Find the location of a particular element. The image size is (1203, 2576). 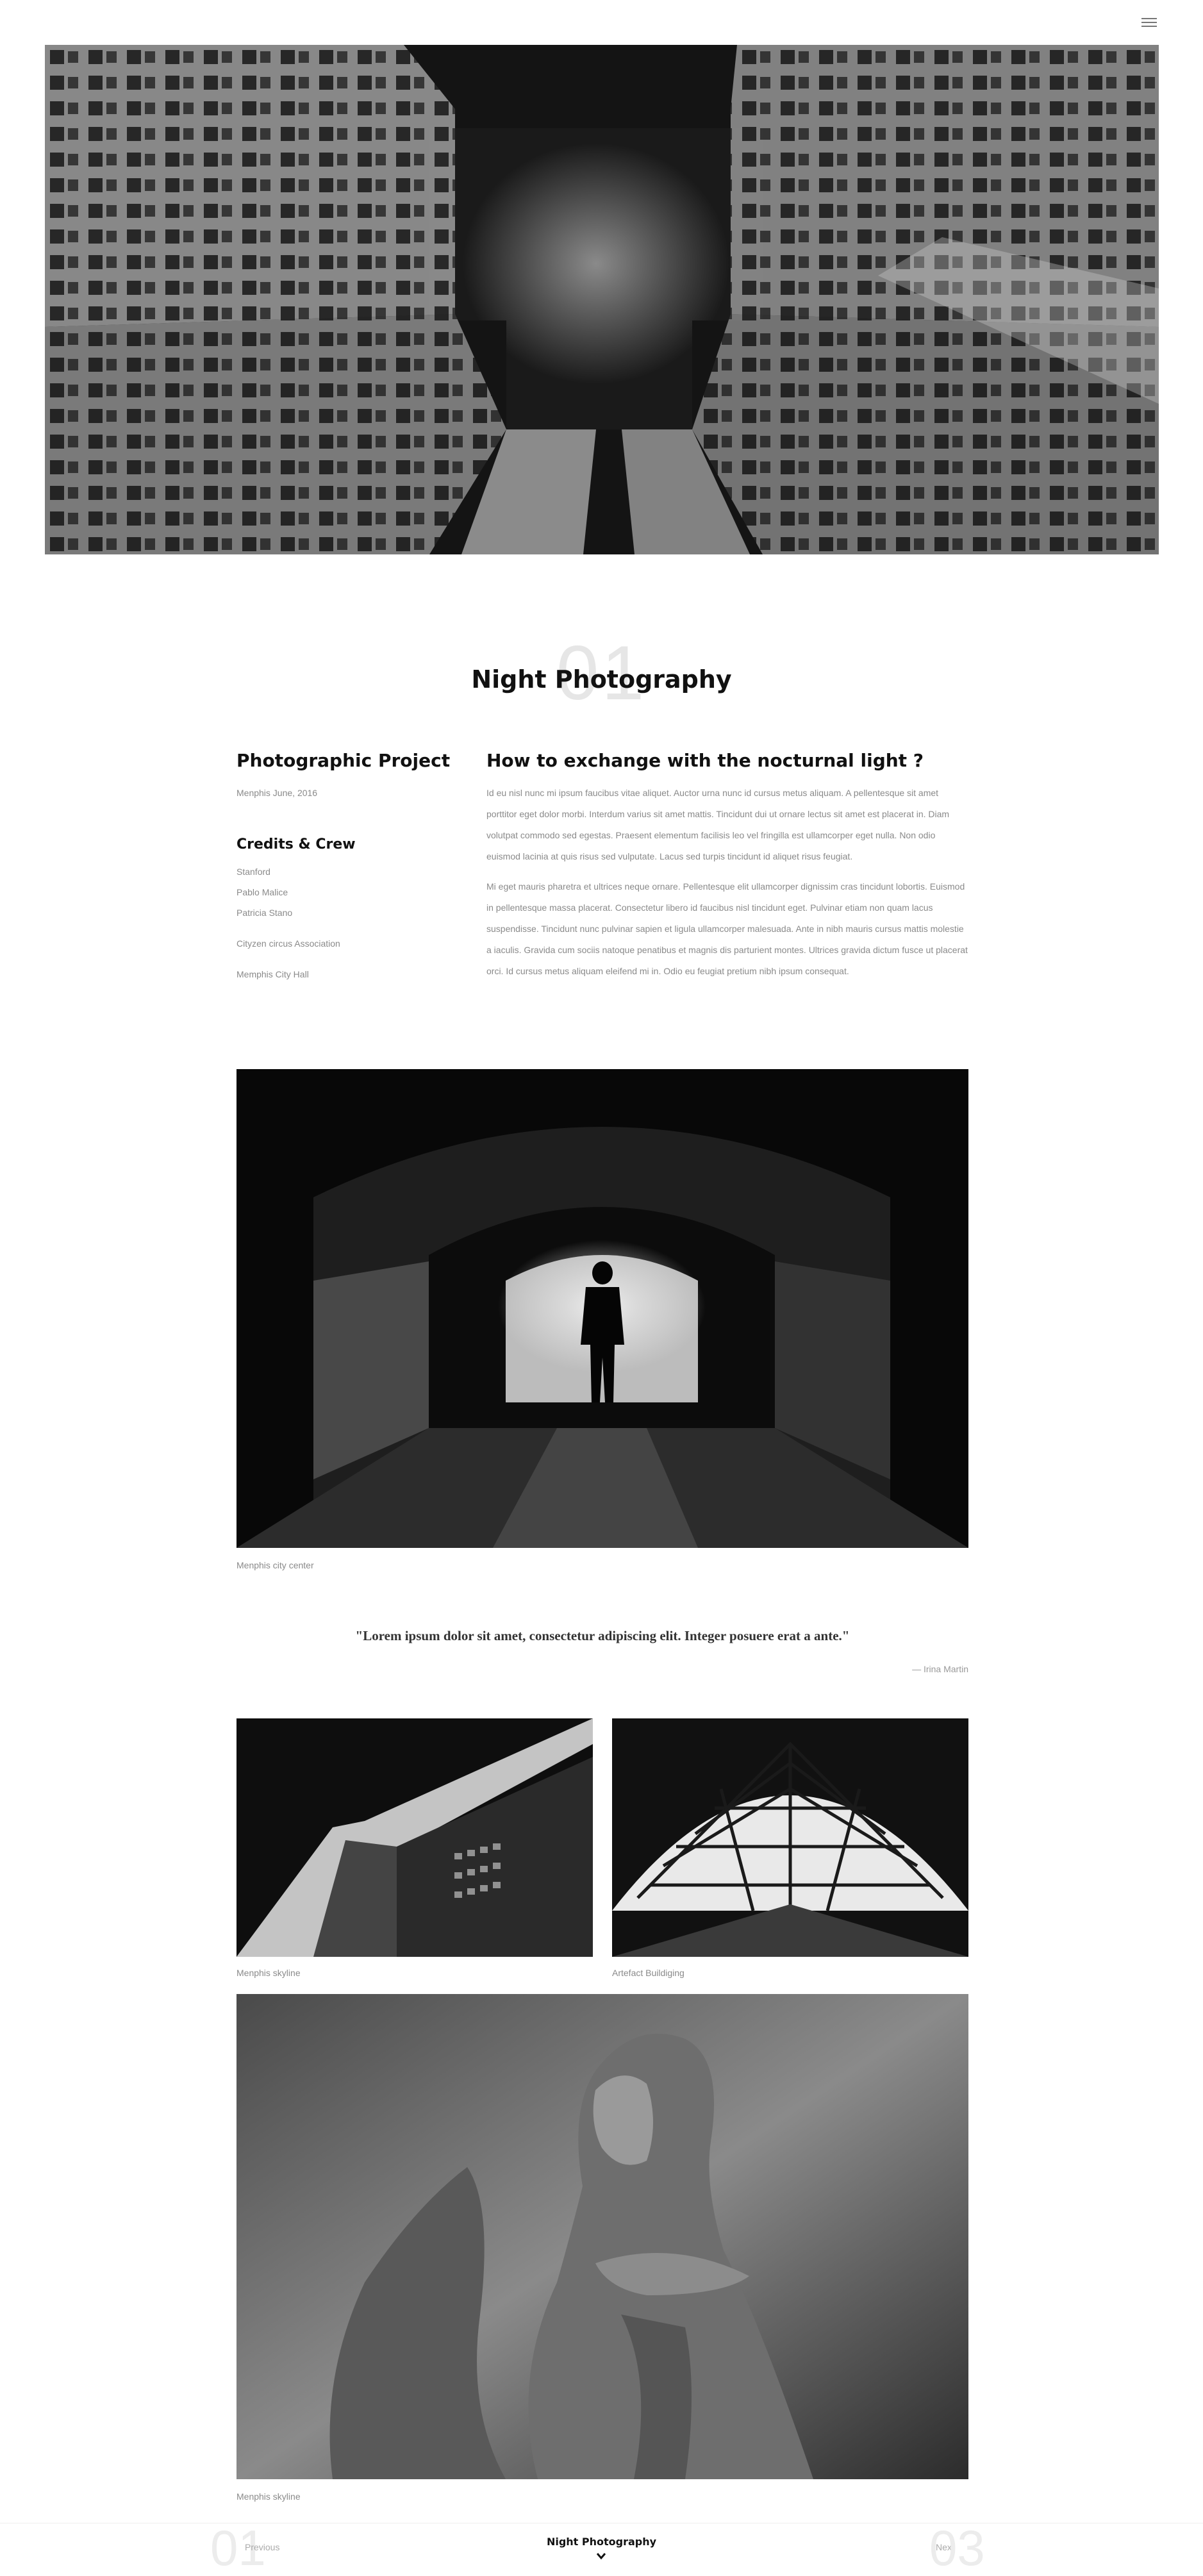

photo-caption: Menphis city center is located at coordinates (275, 1565).